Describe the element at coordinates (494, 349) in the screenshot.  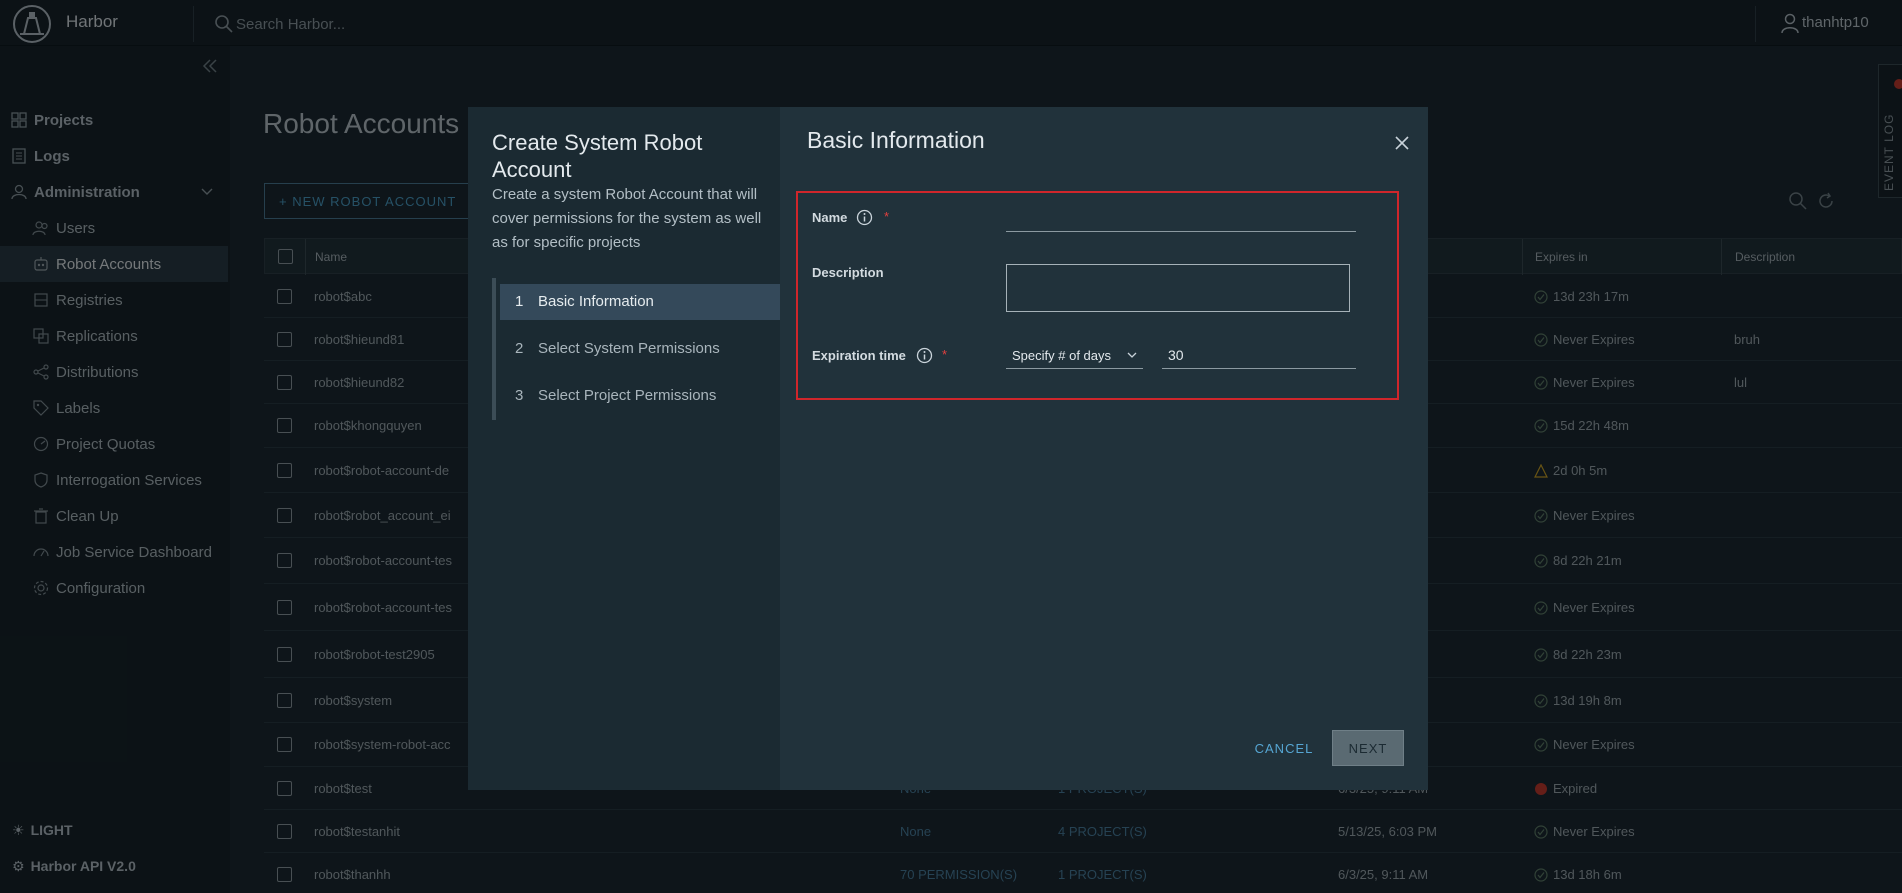
I see `steps-track` at that location.